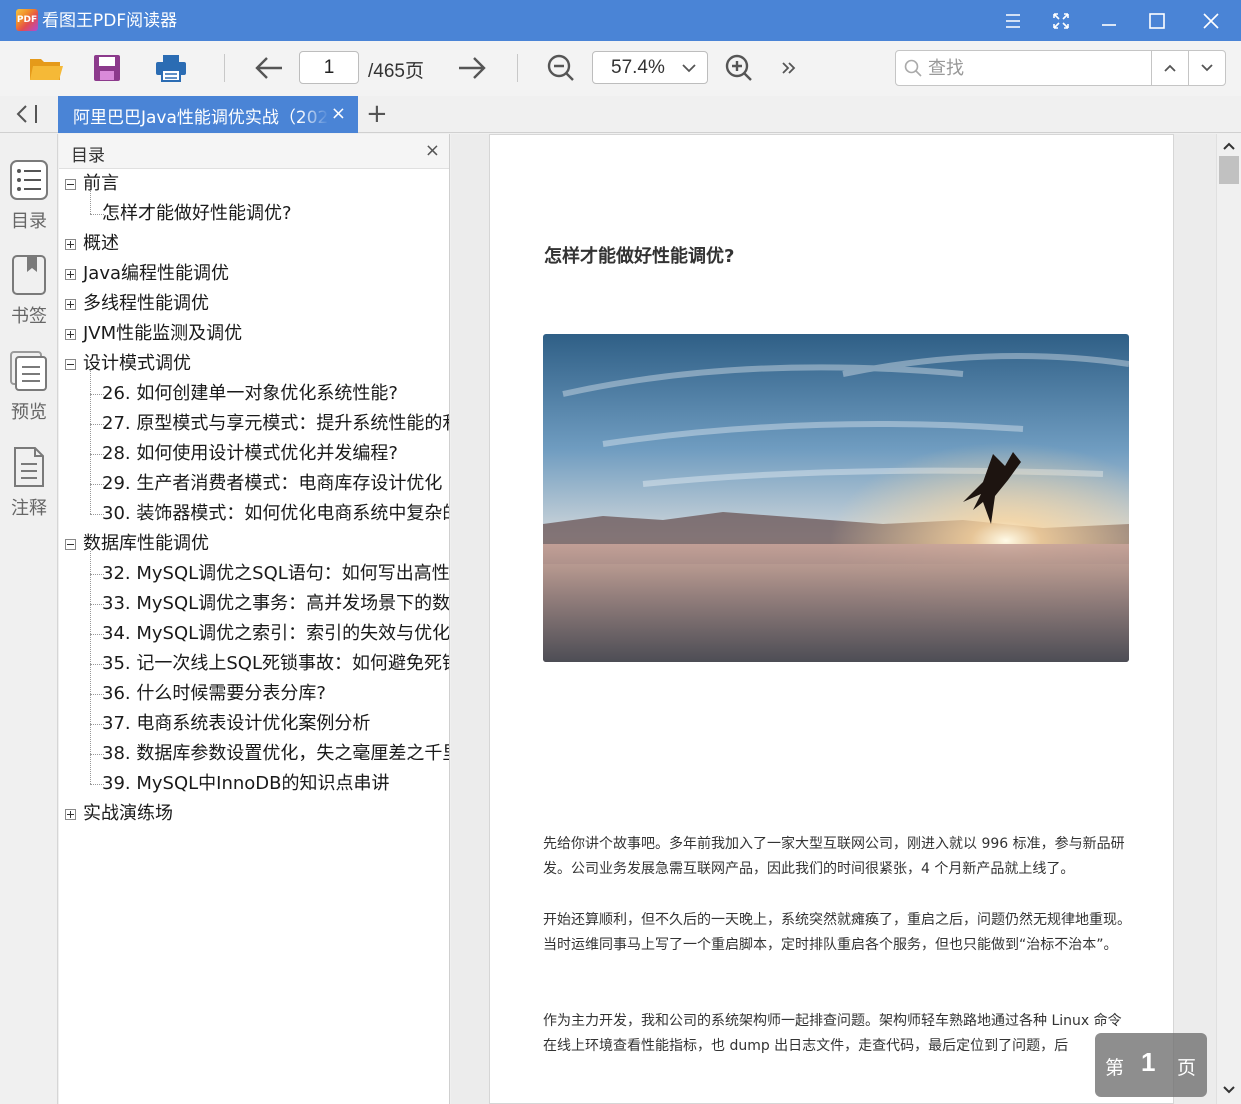  Describe the element at coordinates (110, 21) in the screenshot. I see `window-title: 看图王PDF阅读器` at that location.